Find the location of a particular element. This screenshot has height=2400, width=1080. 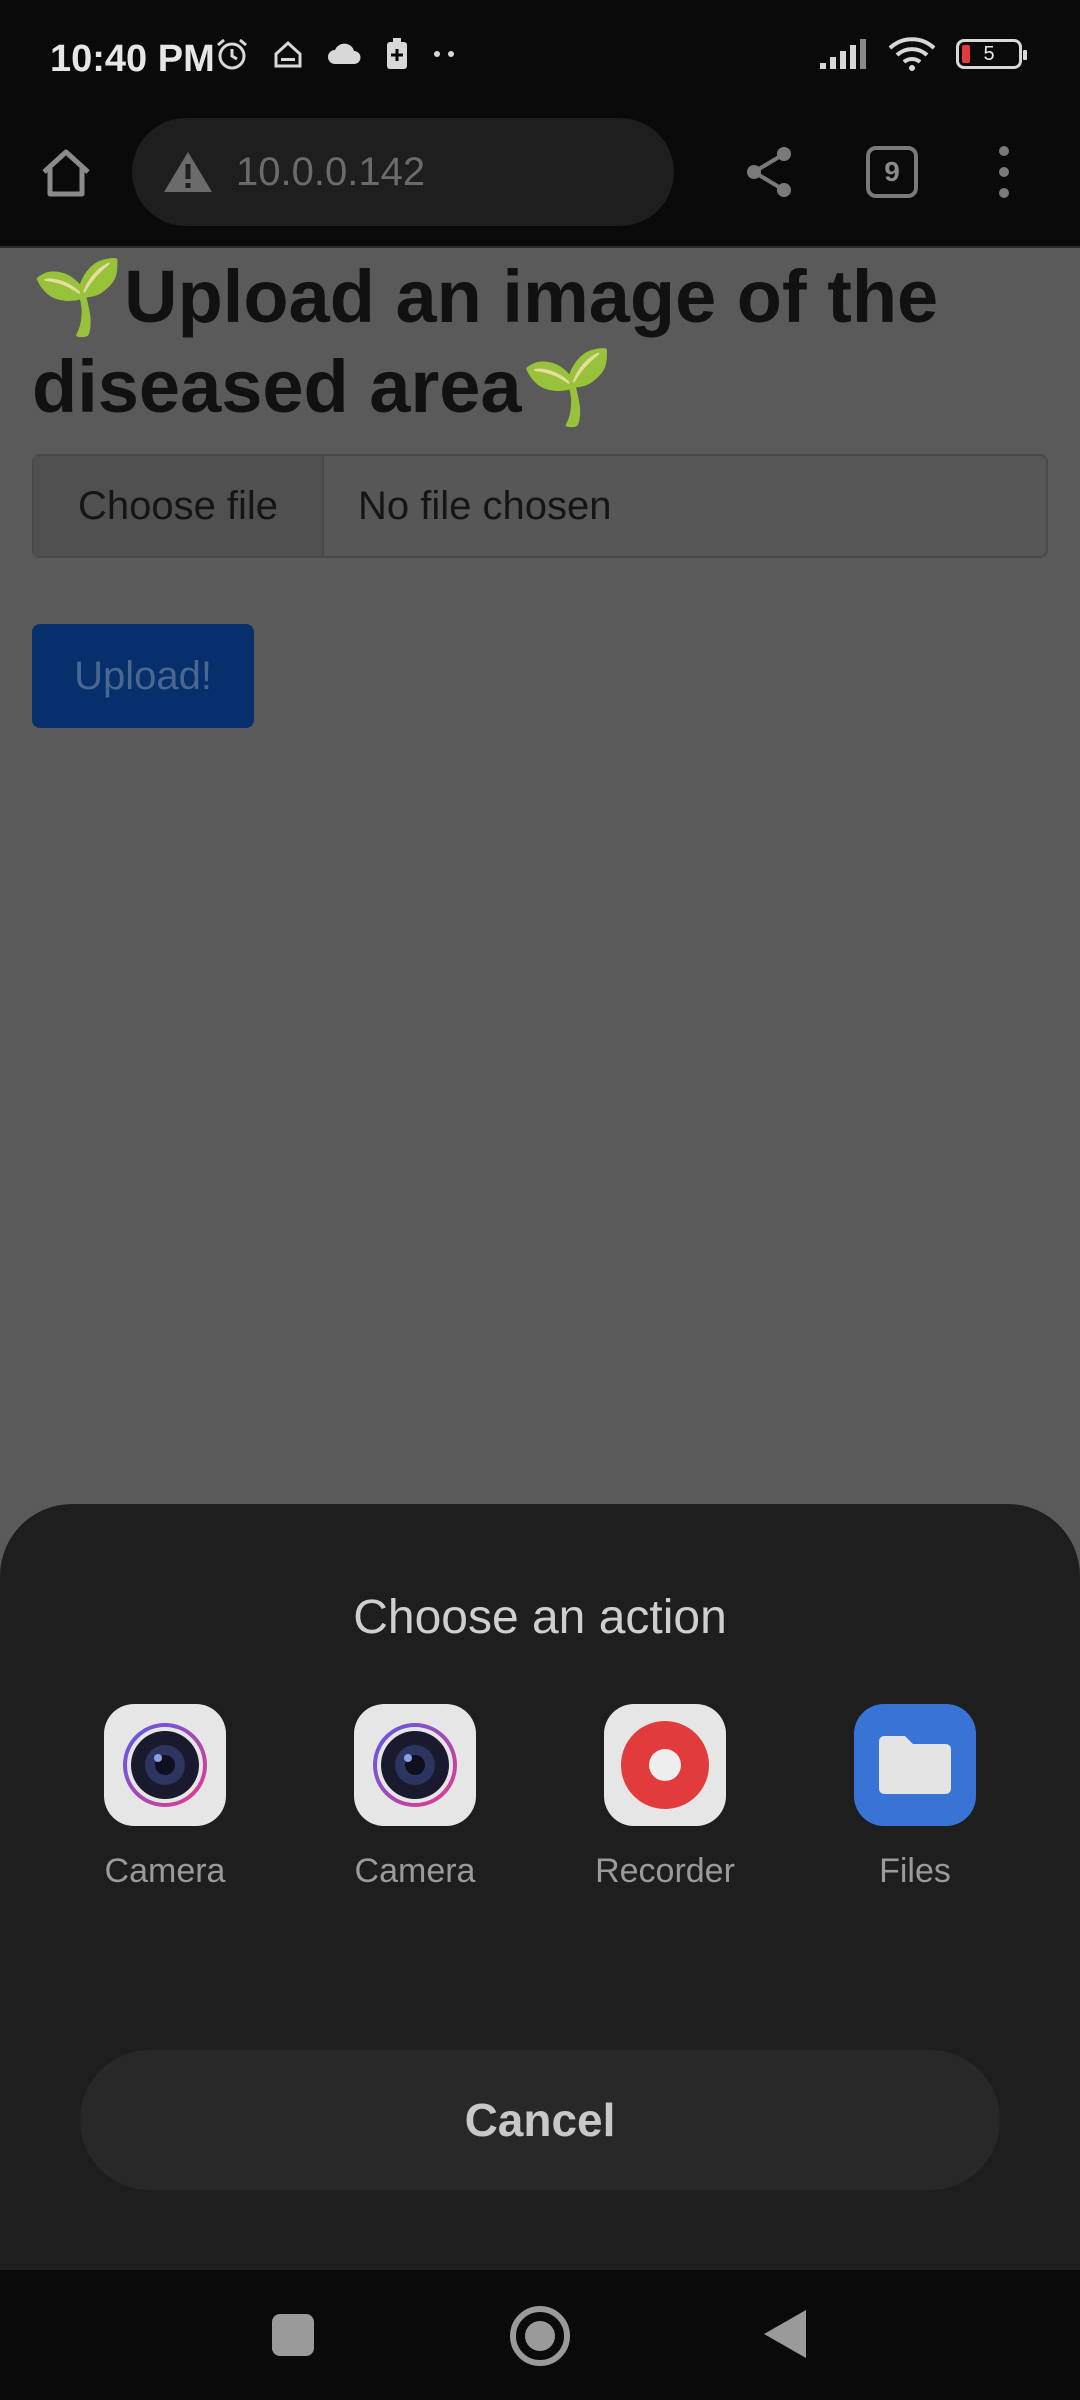

navigation-bar is located at coordinates (540, 2335).